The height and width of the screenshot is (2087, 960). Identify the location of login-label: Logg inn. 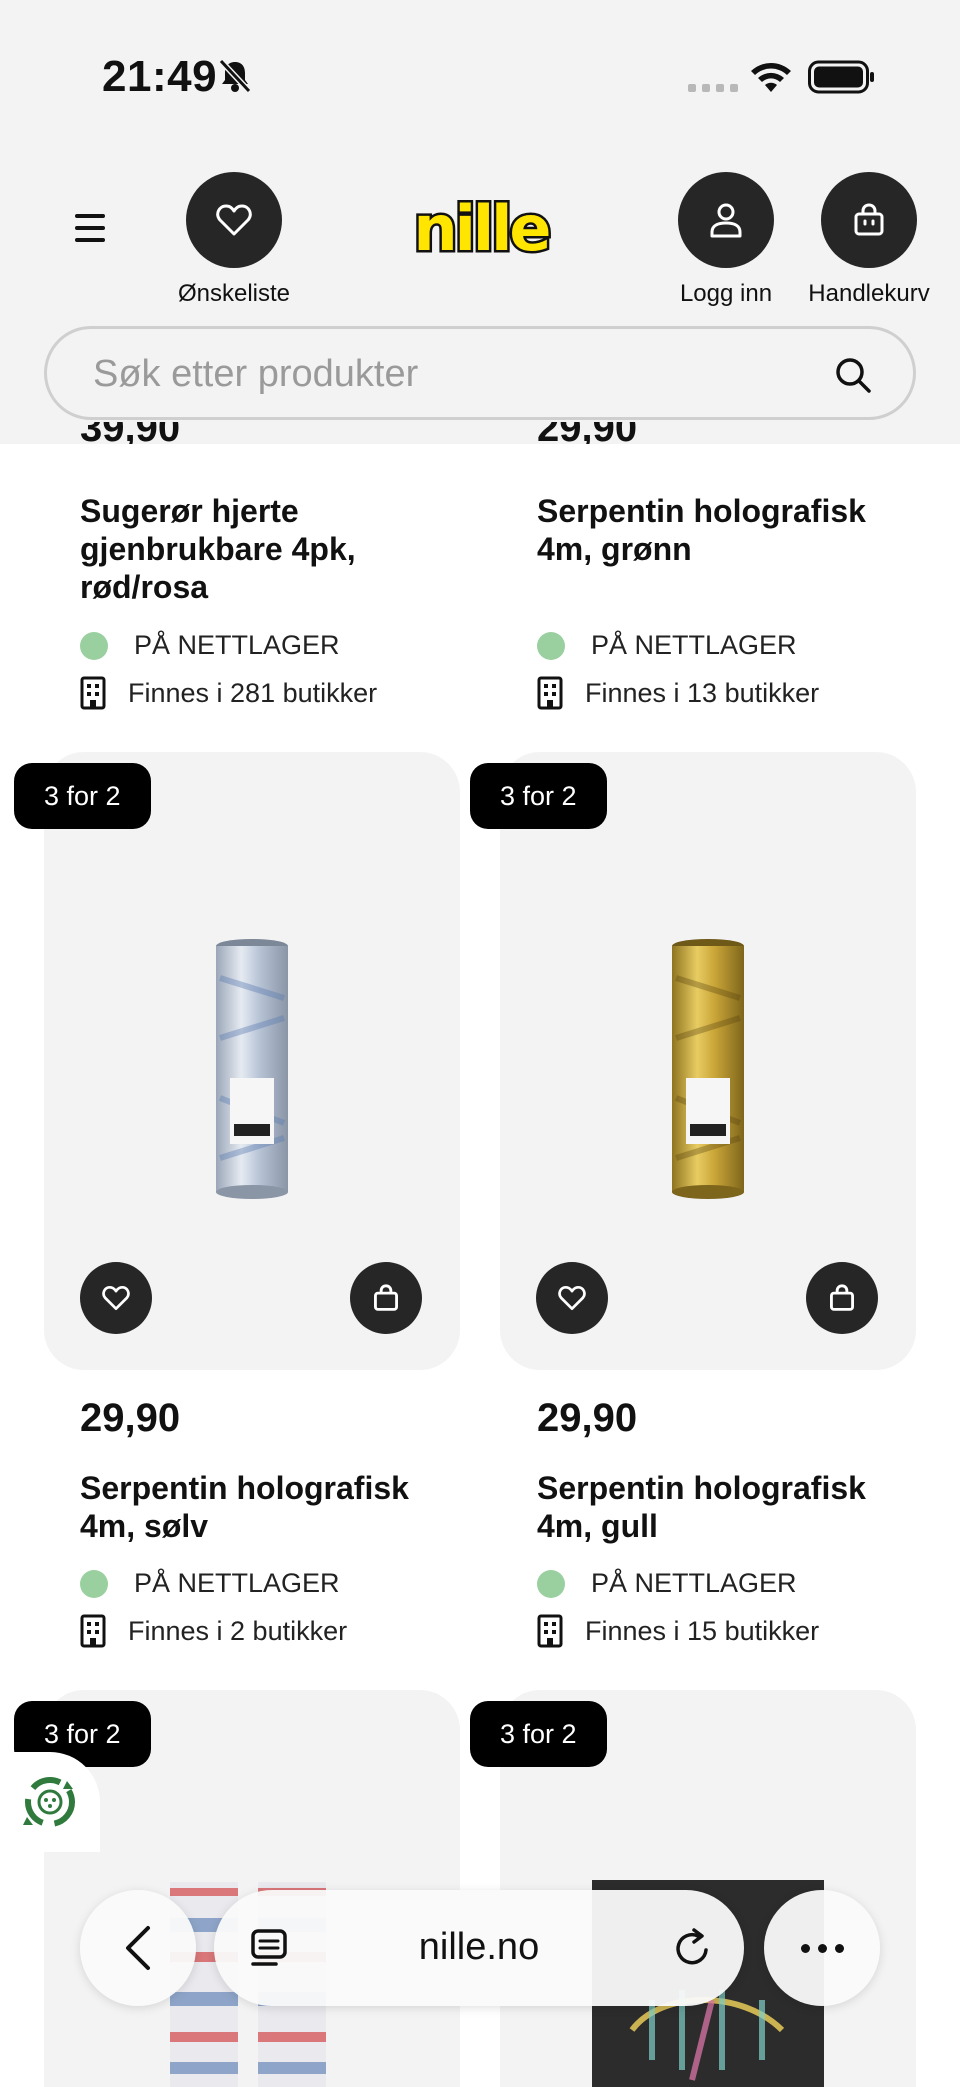
(726, 293).